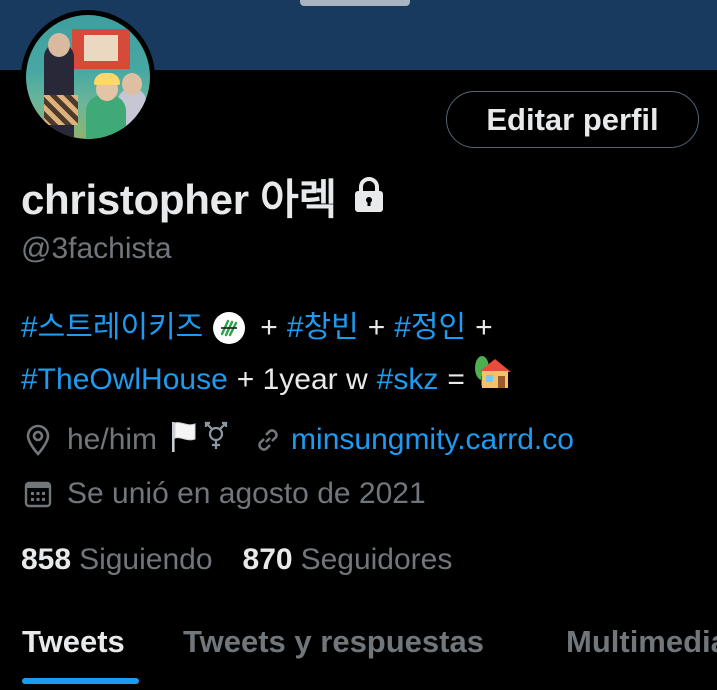 The height and width of the screenshot is (690, 717). What do you see at coordinates (124, 380) in the screenshot?
I see `hashtag-link: #TheOwlHouse` at bounding box center [124, 380].